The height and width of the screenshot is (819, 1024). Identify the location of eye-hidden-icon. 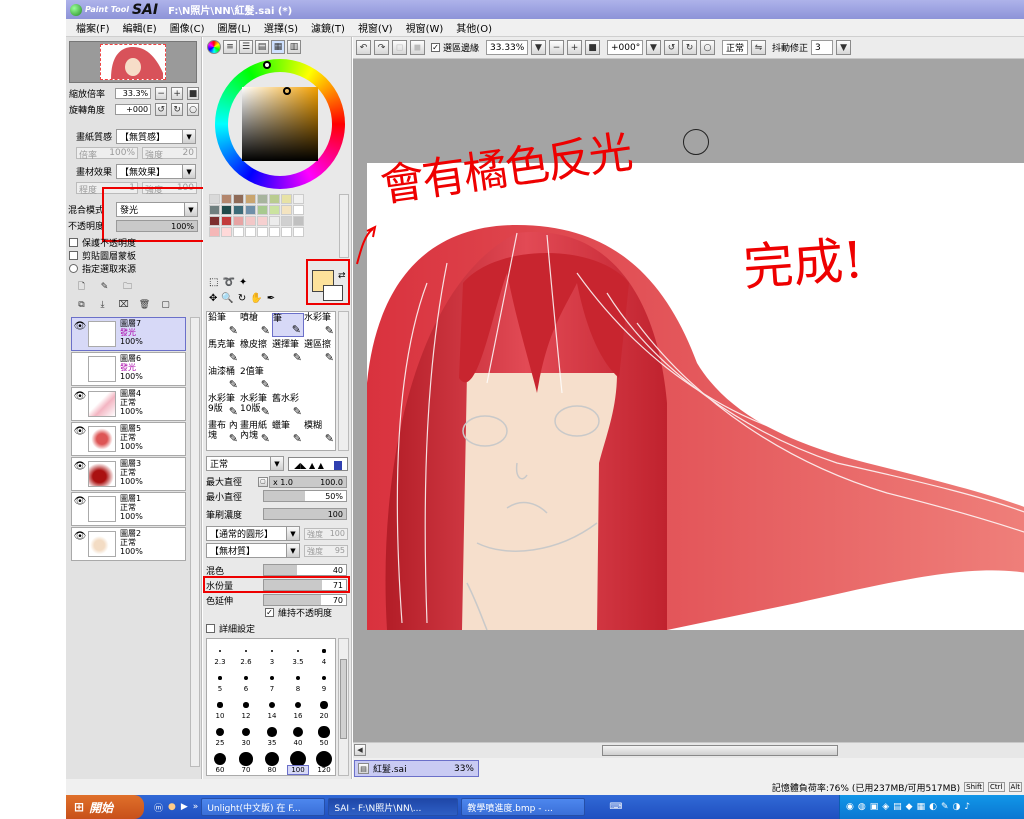
(80, 369).